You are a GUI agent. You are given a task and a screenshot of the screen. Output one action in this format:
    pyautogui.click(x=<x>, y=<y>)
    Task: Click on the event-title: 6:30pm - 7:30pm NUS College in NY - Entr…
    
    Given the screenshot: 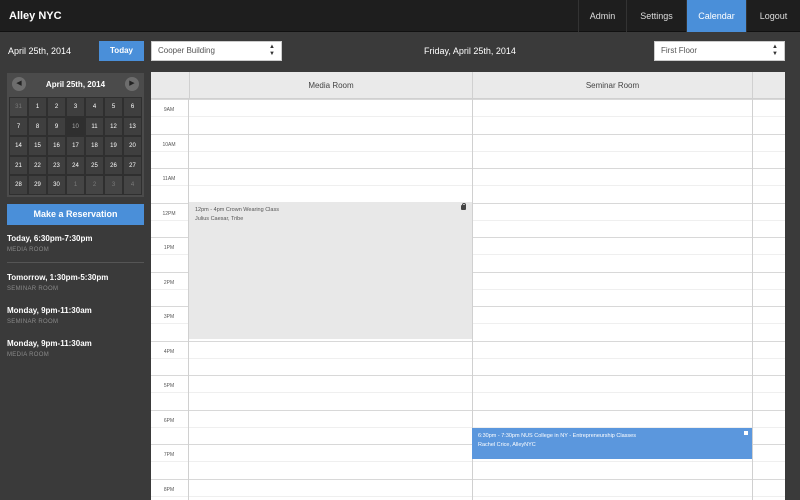 What is the action you would take?
    pyautogui.click(x=557, y=436)
    